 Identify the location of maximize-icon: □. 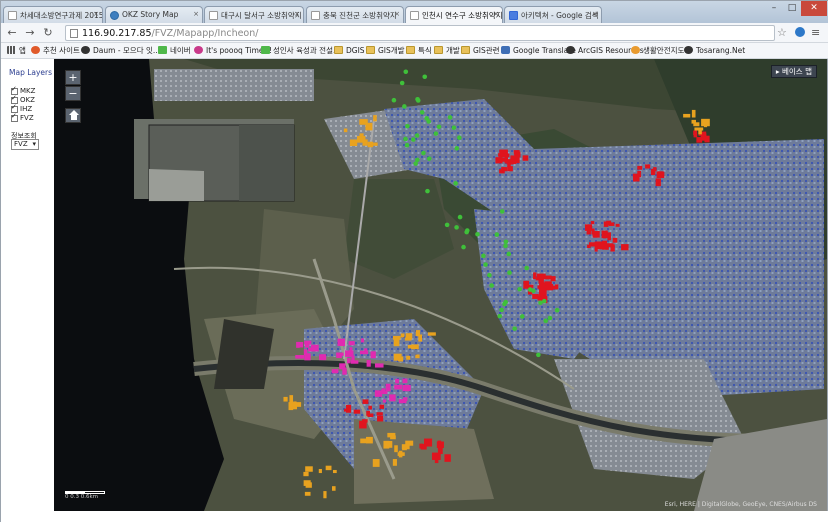
(792, 8).